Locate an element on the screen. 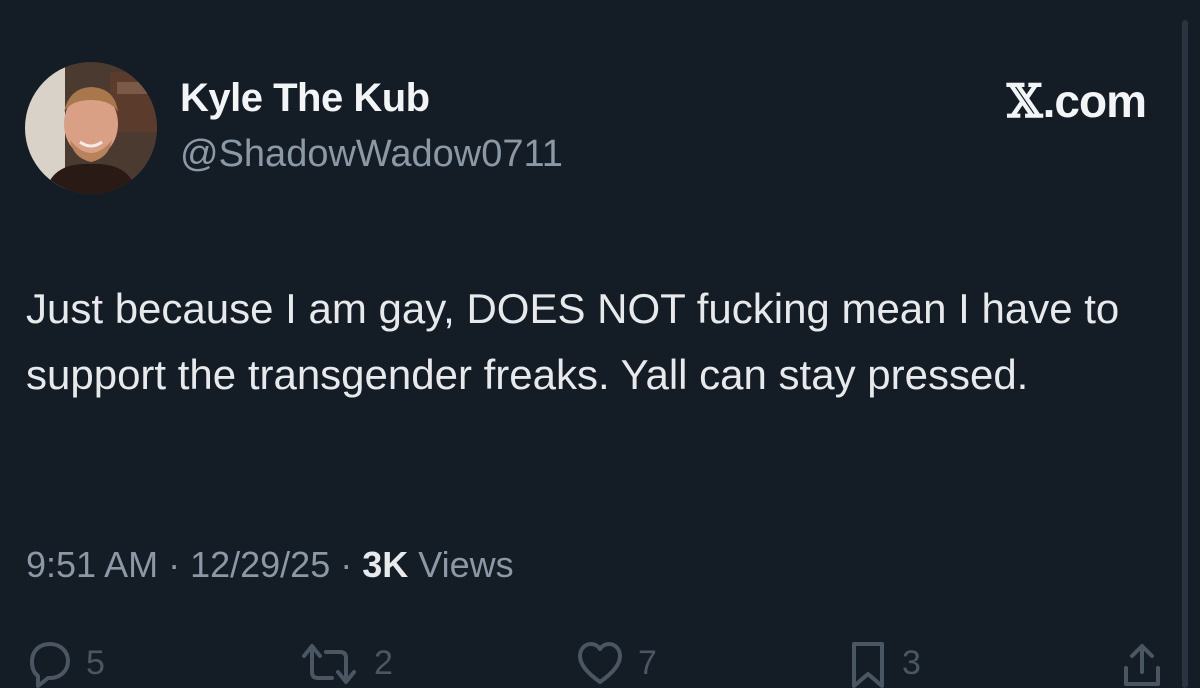  tweet-metadata: 9:51 AM · 12/29/25 · 3K Views is located at coordinates (270, 565).